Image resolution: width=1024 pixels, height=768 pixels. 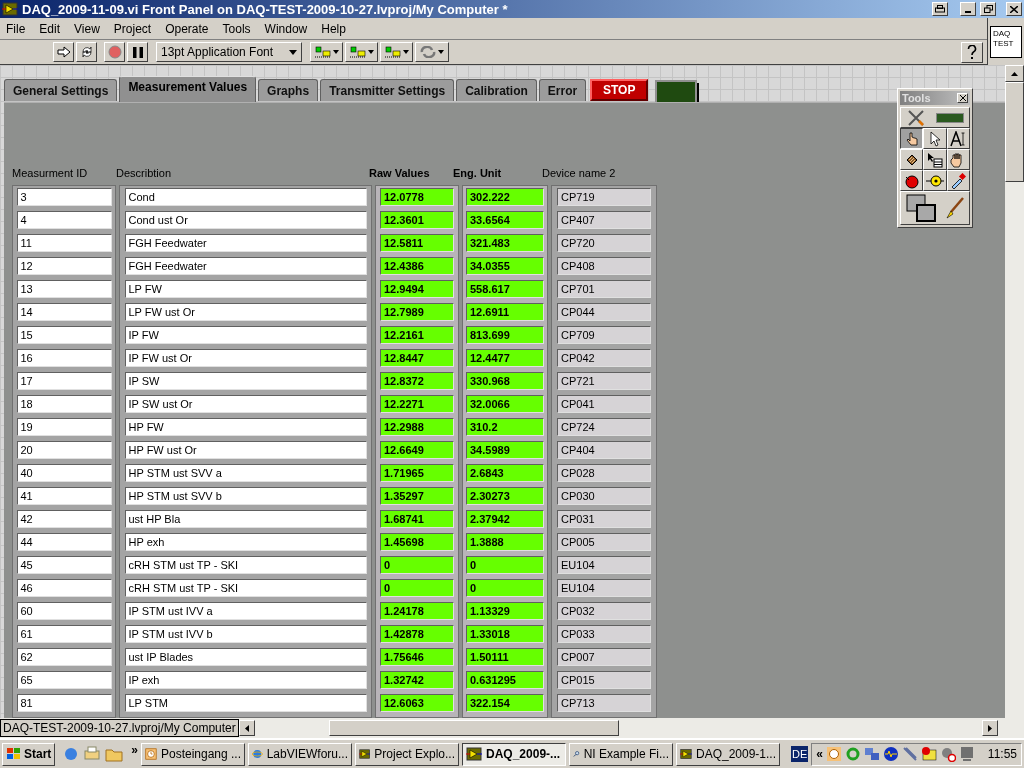 What do you see at coordinates (64, 611) in the screenshot?
I see `text-field: 60` at bounding box center [64, 611].